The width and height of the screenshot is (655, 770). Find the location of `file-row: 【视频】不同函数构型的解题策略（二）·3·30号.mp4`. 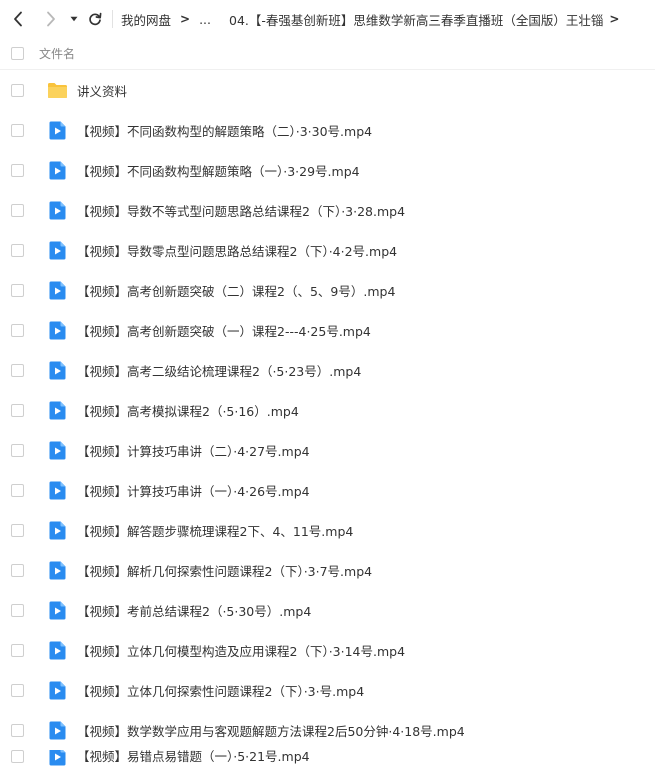

file-row: 【视频】不同函数构型的解题策略（二）·3·30号.mp4 is located at coordinates (327, 130).